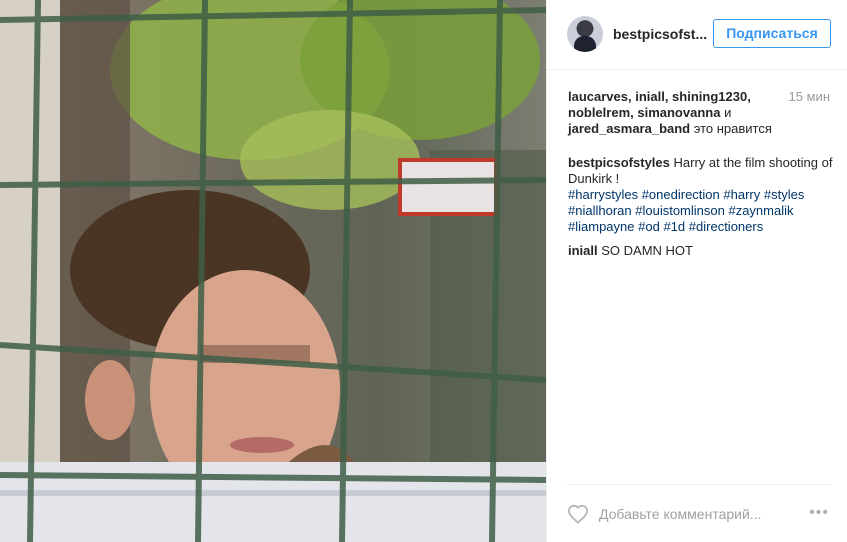 The height and width of the screenshot is (542, 847). What do you see at coordinates (728, 112) in the screenshot?
I see `likes-conjunction: и` at bounding box center [728, 112].